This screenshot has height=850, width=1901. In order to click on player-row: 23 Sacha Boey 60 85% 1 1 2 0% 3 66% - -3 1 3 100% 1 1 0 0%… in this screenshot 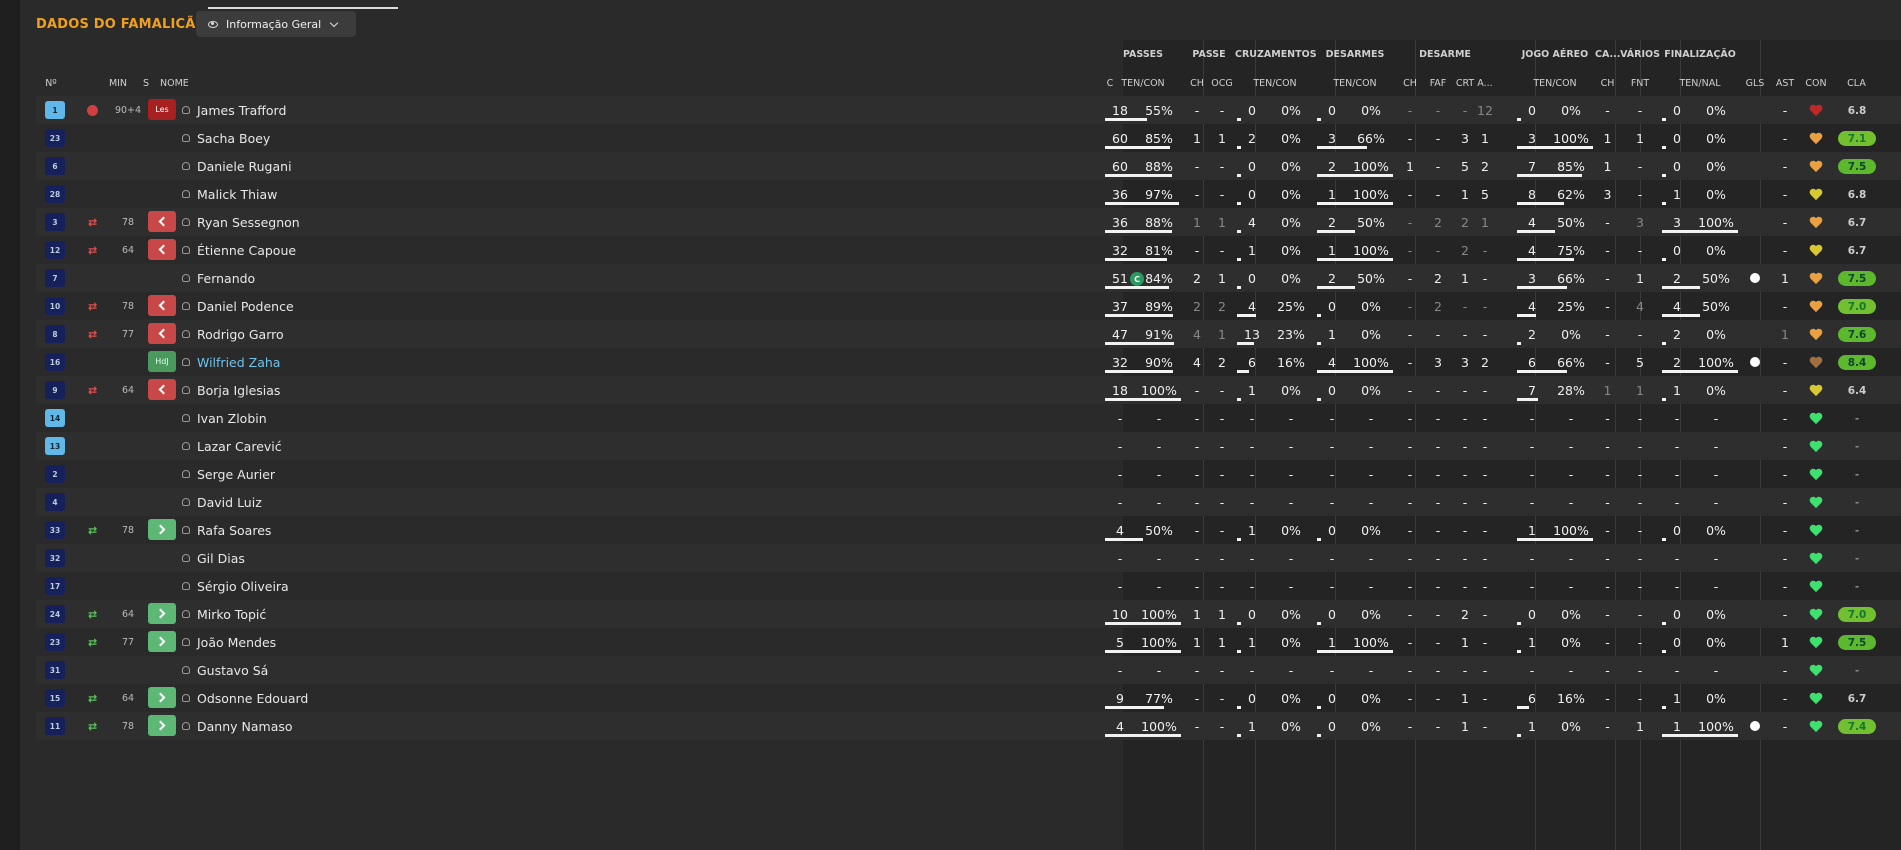, I will do `click(968, 138)`.